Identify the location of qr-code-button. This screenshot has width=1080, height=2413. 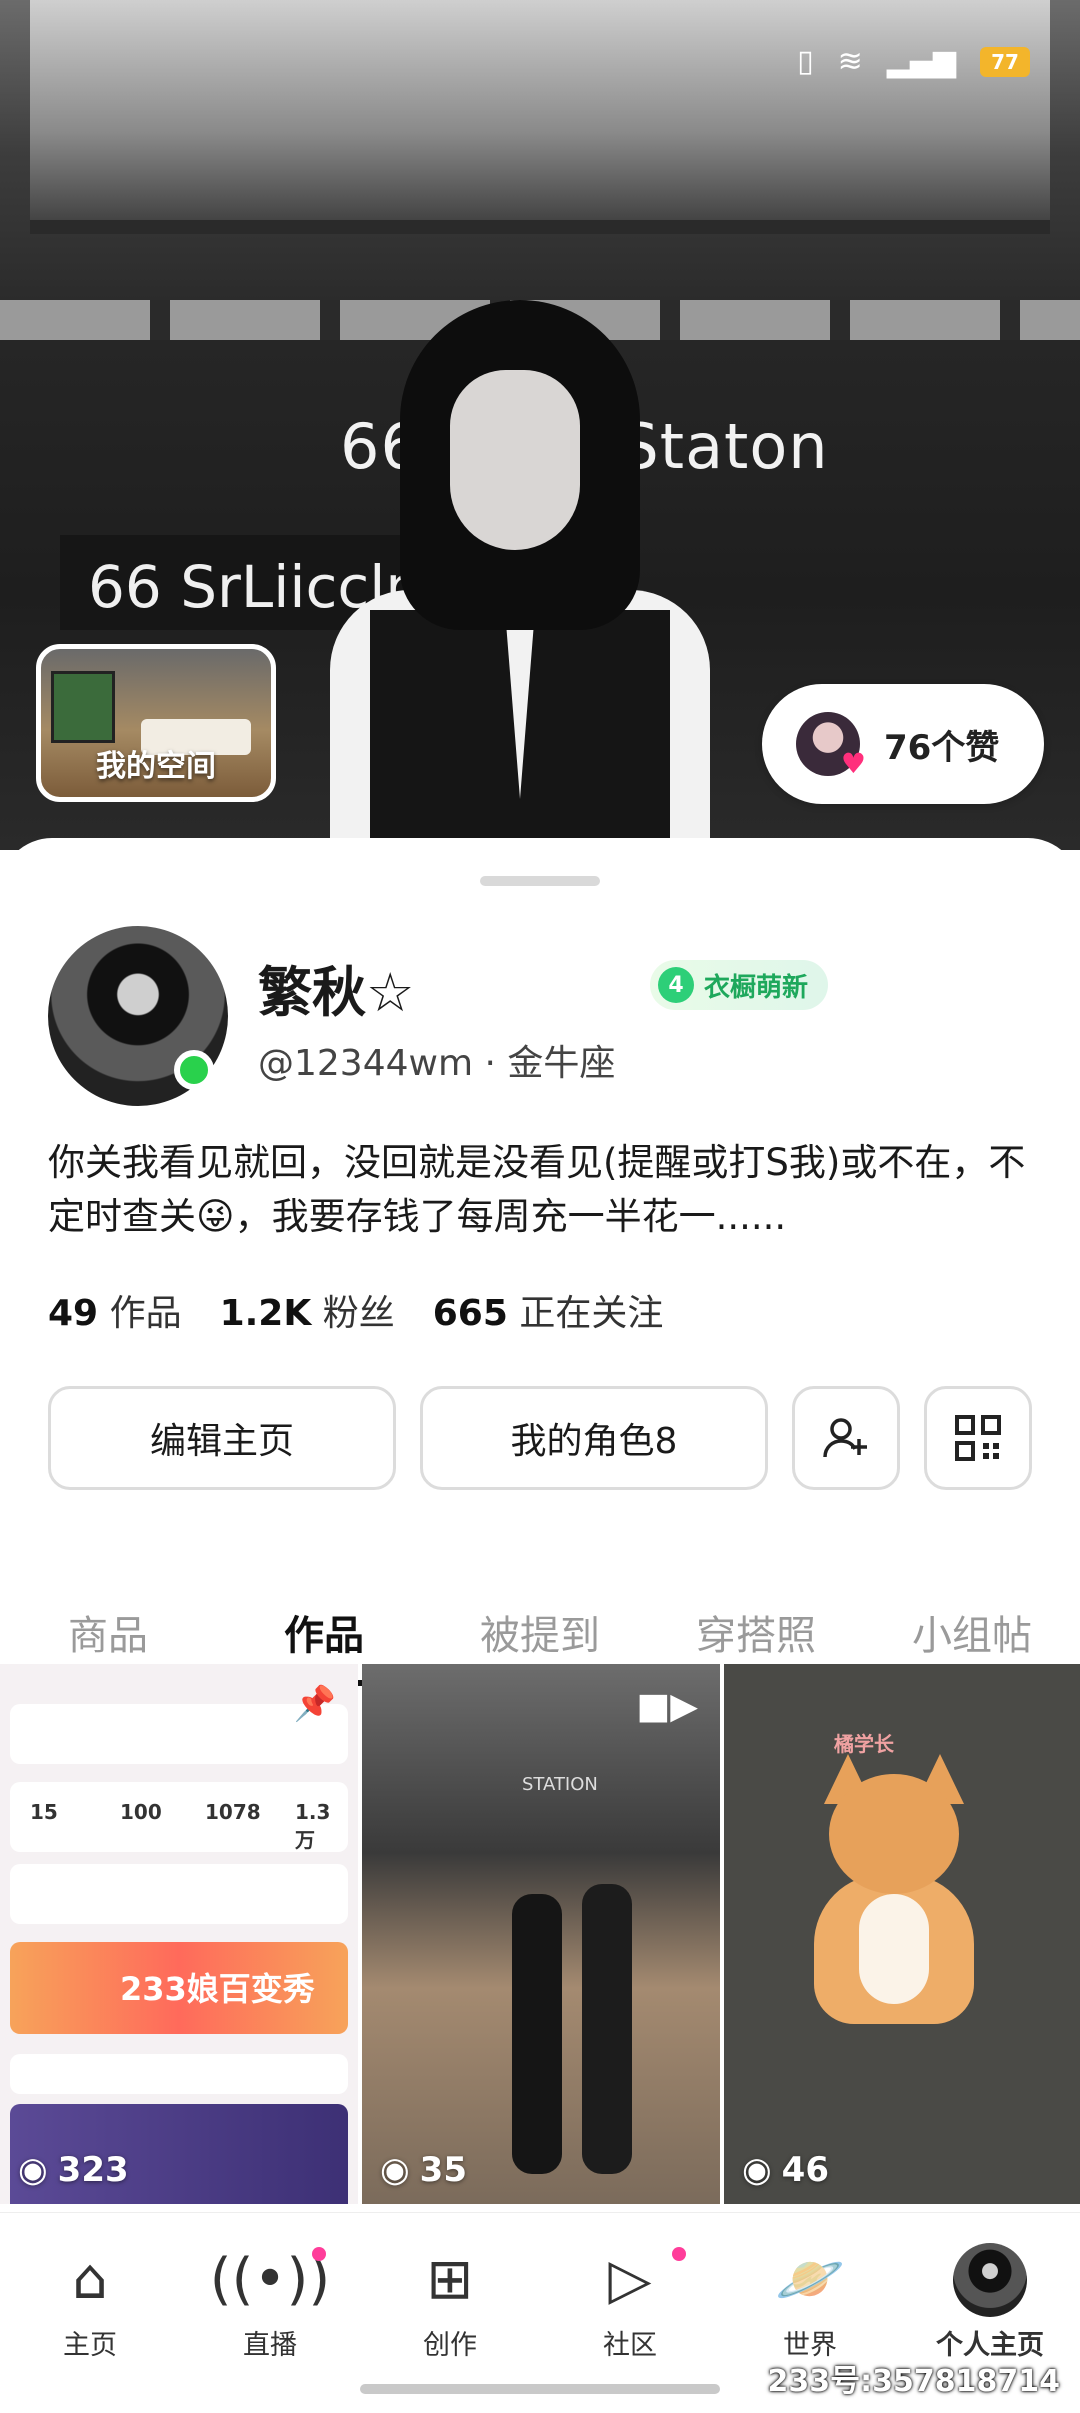
(978, 1438).